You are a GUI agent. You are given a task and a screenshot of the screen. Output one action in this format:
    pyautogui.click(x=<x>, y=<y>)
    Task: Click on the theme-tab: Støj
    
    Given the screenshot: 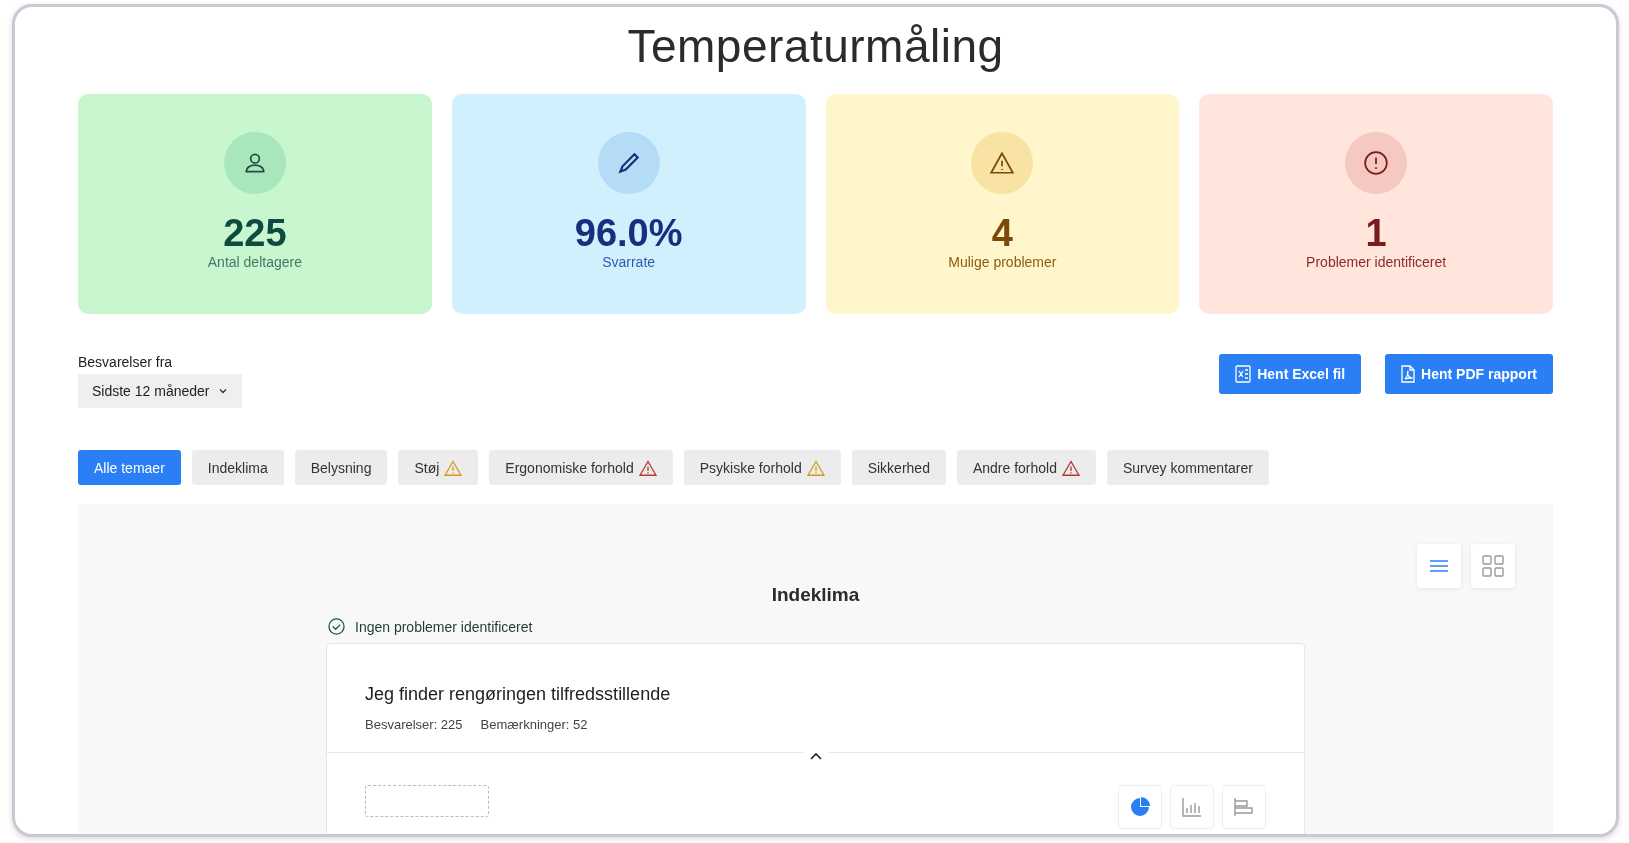 What is the action you would take?
    pyautogui.click(x=438, y=468)
    